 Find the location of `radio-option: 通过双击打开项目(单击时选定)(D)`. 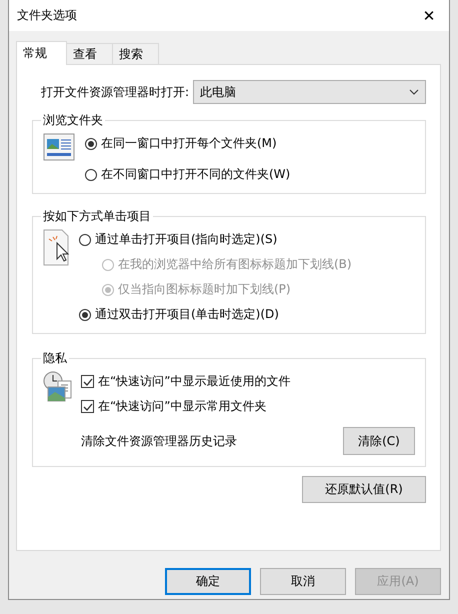

radio-option: 通过双击打开项目(单击时选定)(D) is located at coordinates (247, 314).